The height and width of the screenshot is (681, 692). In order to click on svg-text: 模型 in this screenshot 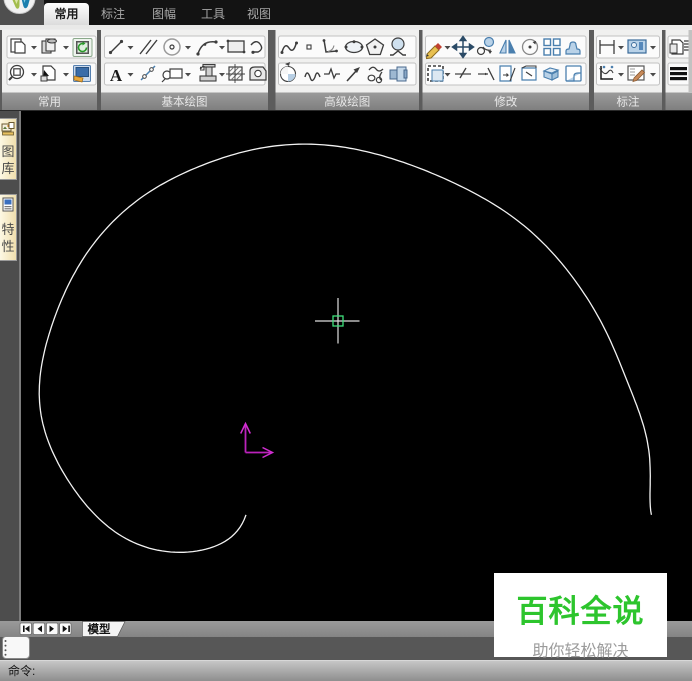, I will do `click(99, 629)`.